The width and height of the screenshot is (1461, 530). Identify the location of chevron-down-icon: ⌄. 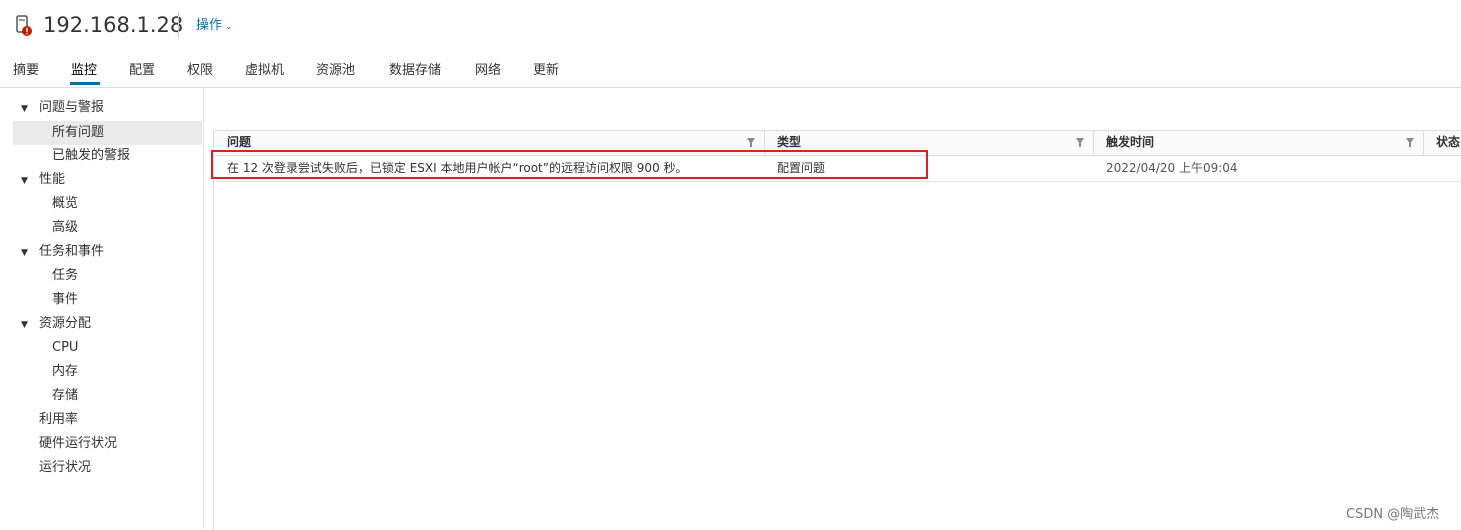
(229, 27).